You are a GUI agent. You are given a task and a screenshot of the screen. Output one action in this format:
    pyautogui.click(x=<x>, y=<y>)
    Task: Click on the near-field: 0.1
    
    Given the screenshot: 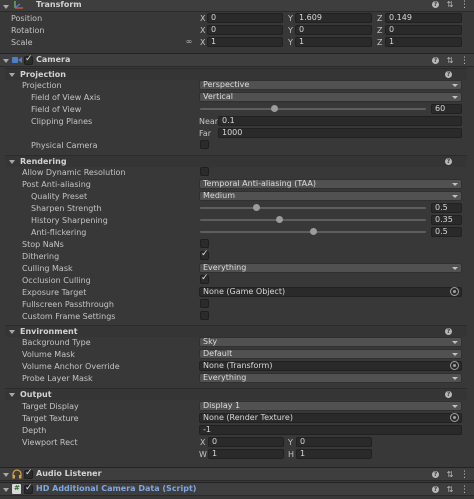 What is the action you would take?
    pyautogui.click(x=340, y=121)
    